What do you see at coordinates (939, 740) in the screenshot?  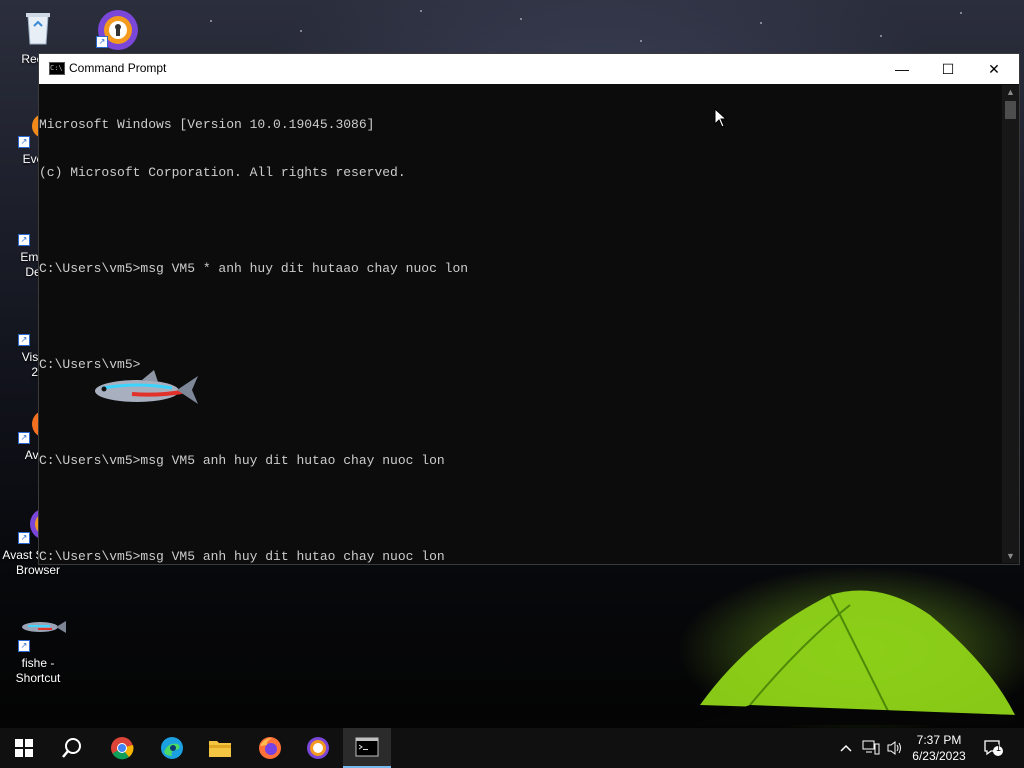 I see `clock-time: 7:37 PM` at bounding box center [939, 740].